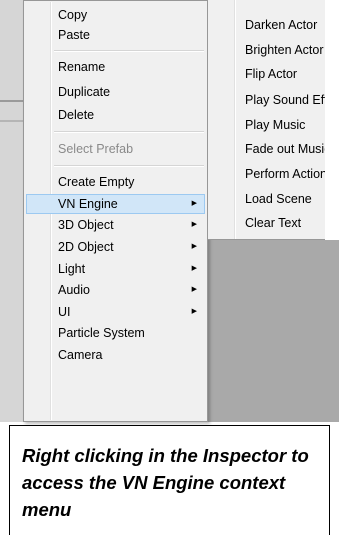 This screenshot has width=339, height=535. What do you see at coordinates (285, 149) in the screenshot?
I see `submenu-item-fade-out-music: Fade out Music` at bounding box center [285, 149].